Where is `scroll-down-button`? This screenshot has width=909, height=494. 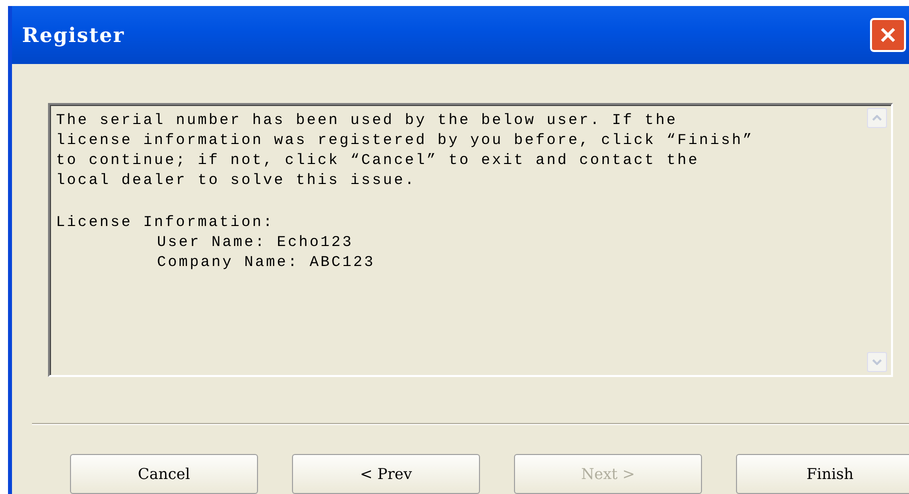 scroll-down-button is located at coordinates (877, 362).